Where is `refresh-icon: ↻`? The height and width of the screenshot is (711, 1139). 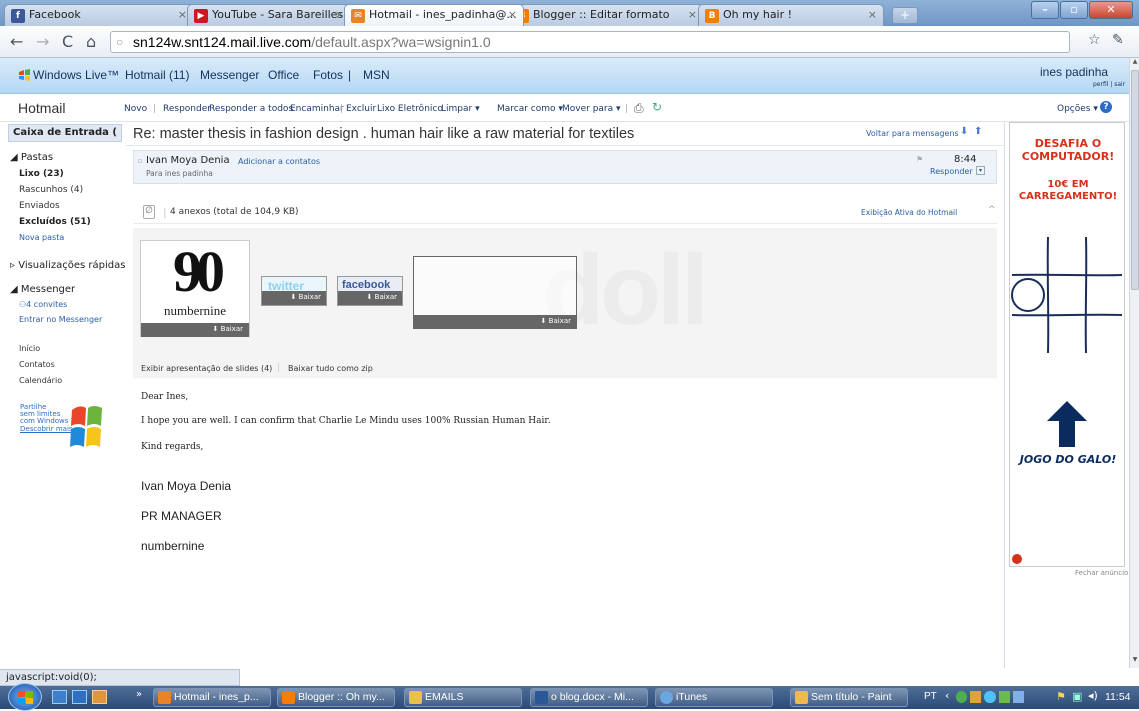
refresh-icon: ↻ is located at coordinates (657, 107).